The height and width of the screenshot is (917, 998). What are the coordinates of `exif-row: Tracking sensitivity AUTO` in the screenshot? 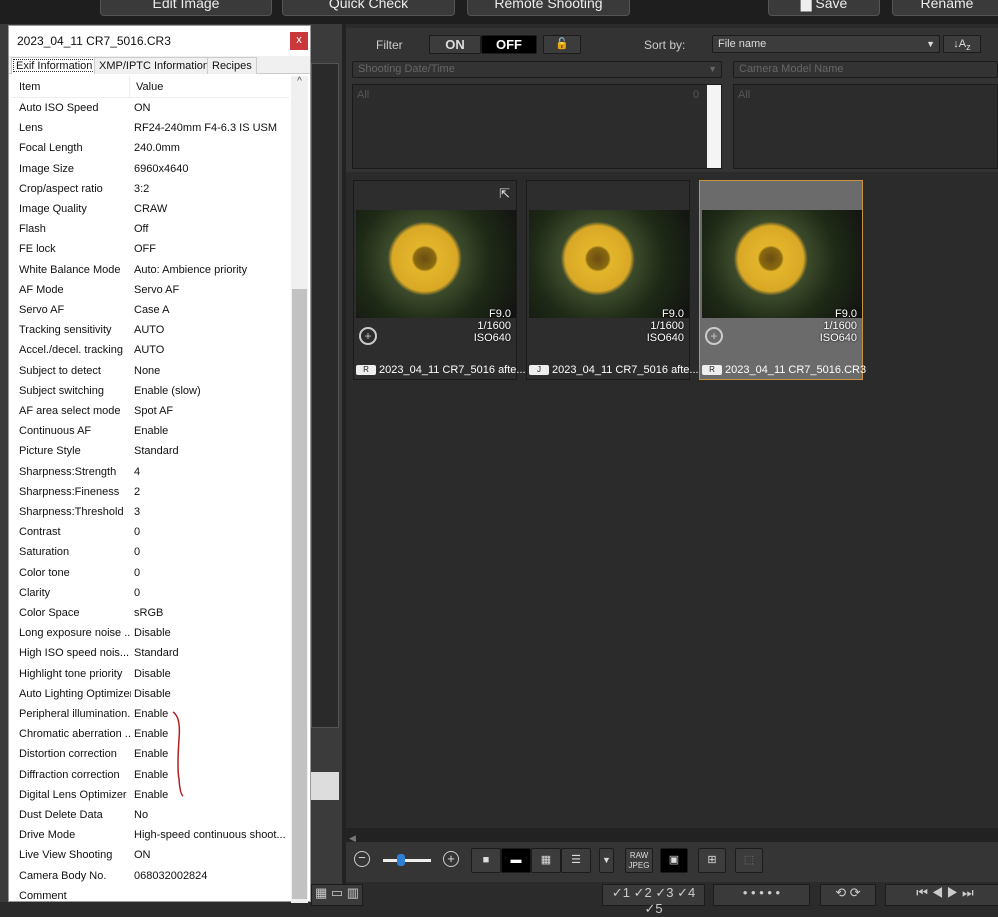 It's located at (154, 330).